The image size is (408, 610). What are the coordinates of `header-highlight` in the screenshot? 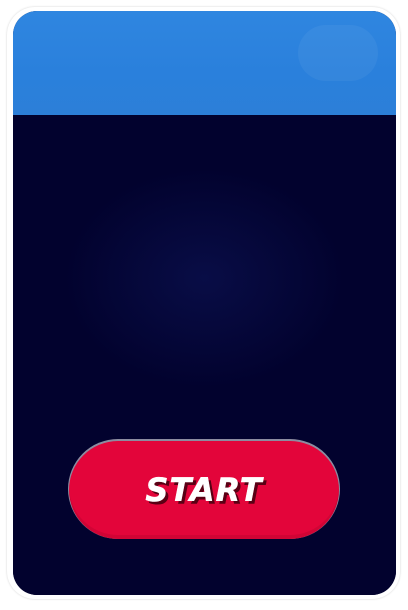 It's located at (338, 53).